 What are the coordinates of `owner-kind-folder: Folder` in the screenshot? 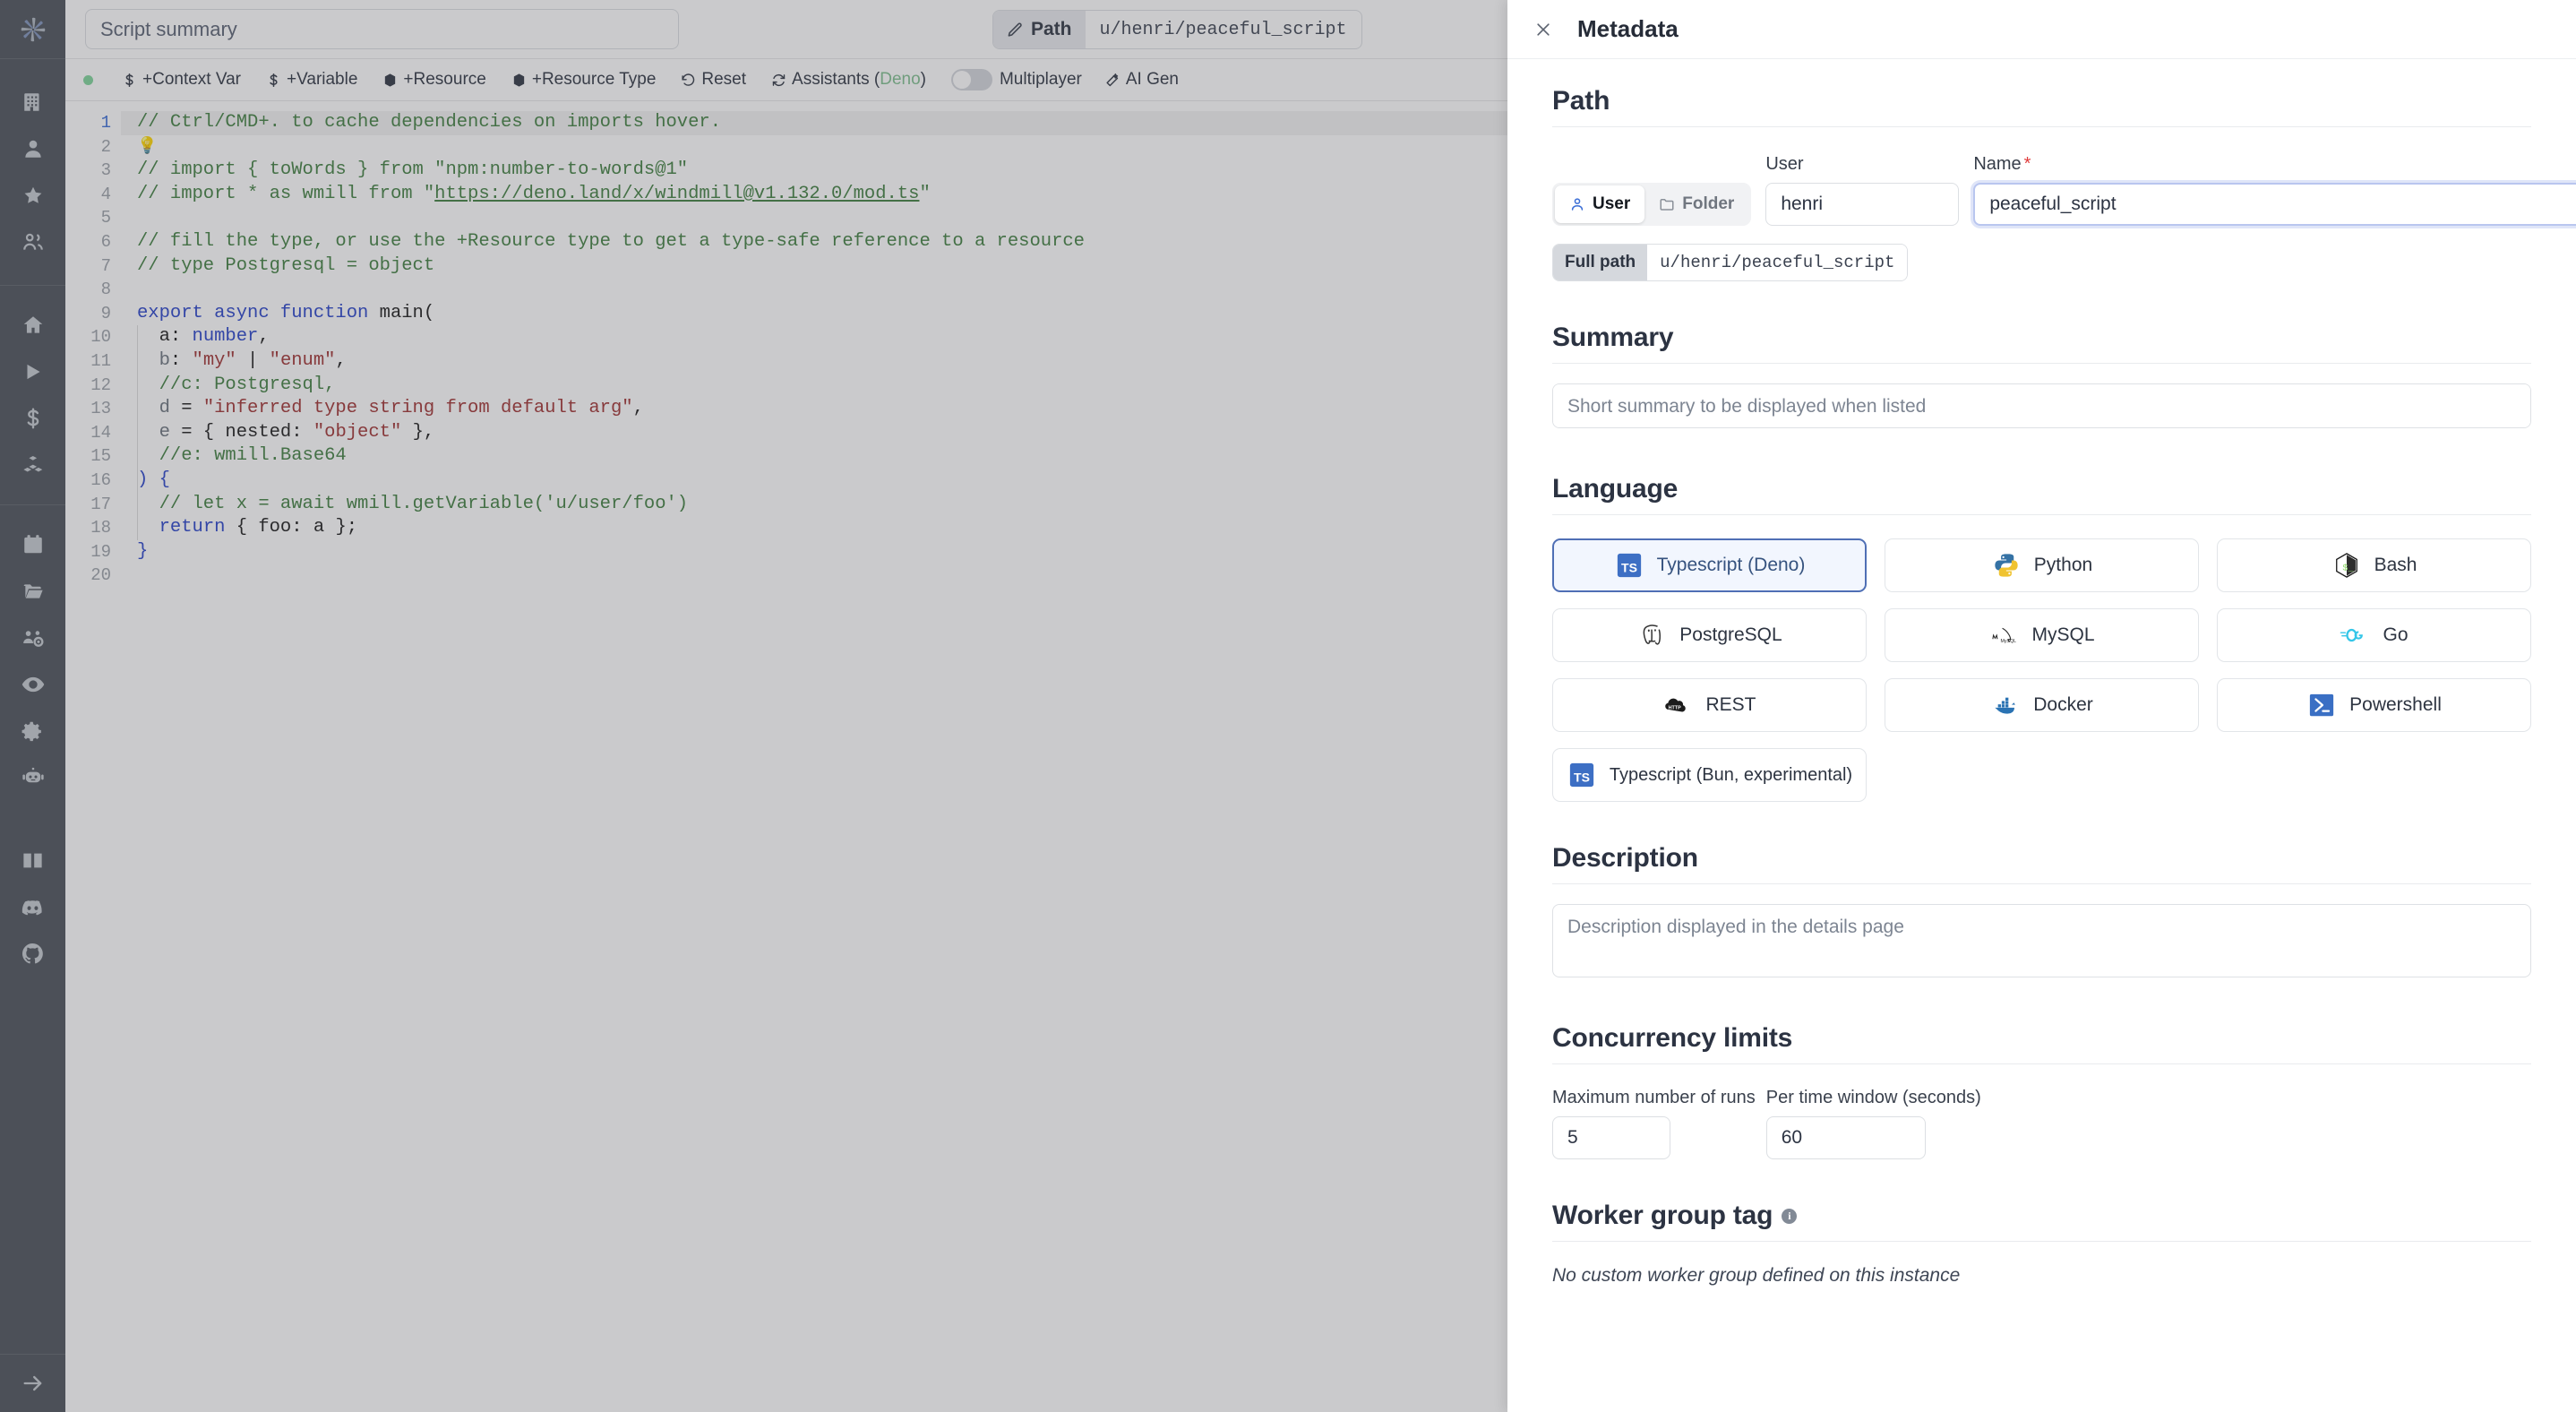 It's located at (1696, 204).